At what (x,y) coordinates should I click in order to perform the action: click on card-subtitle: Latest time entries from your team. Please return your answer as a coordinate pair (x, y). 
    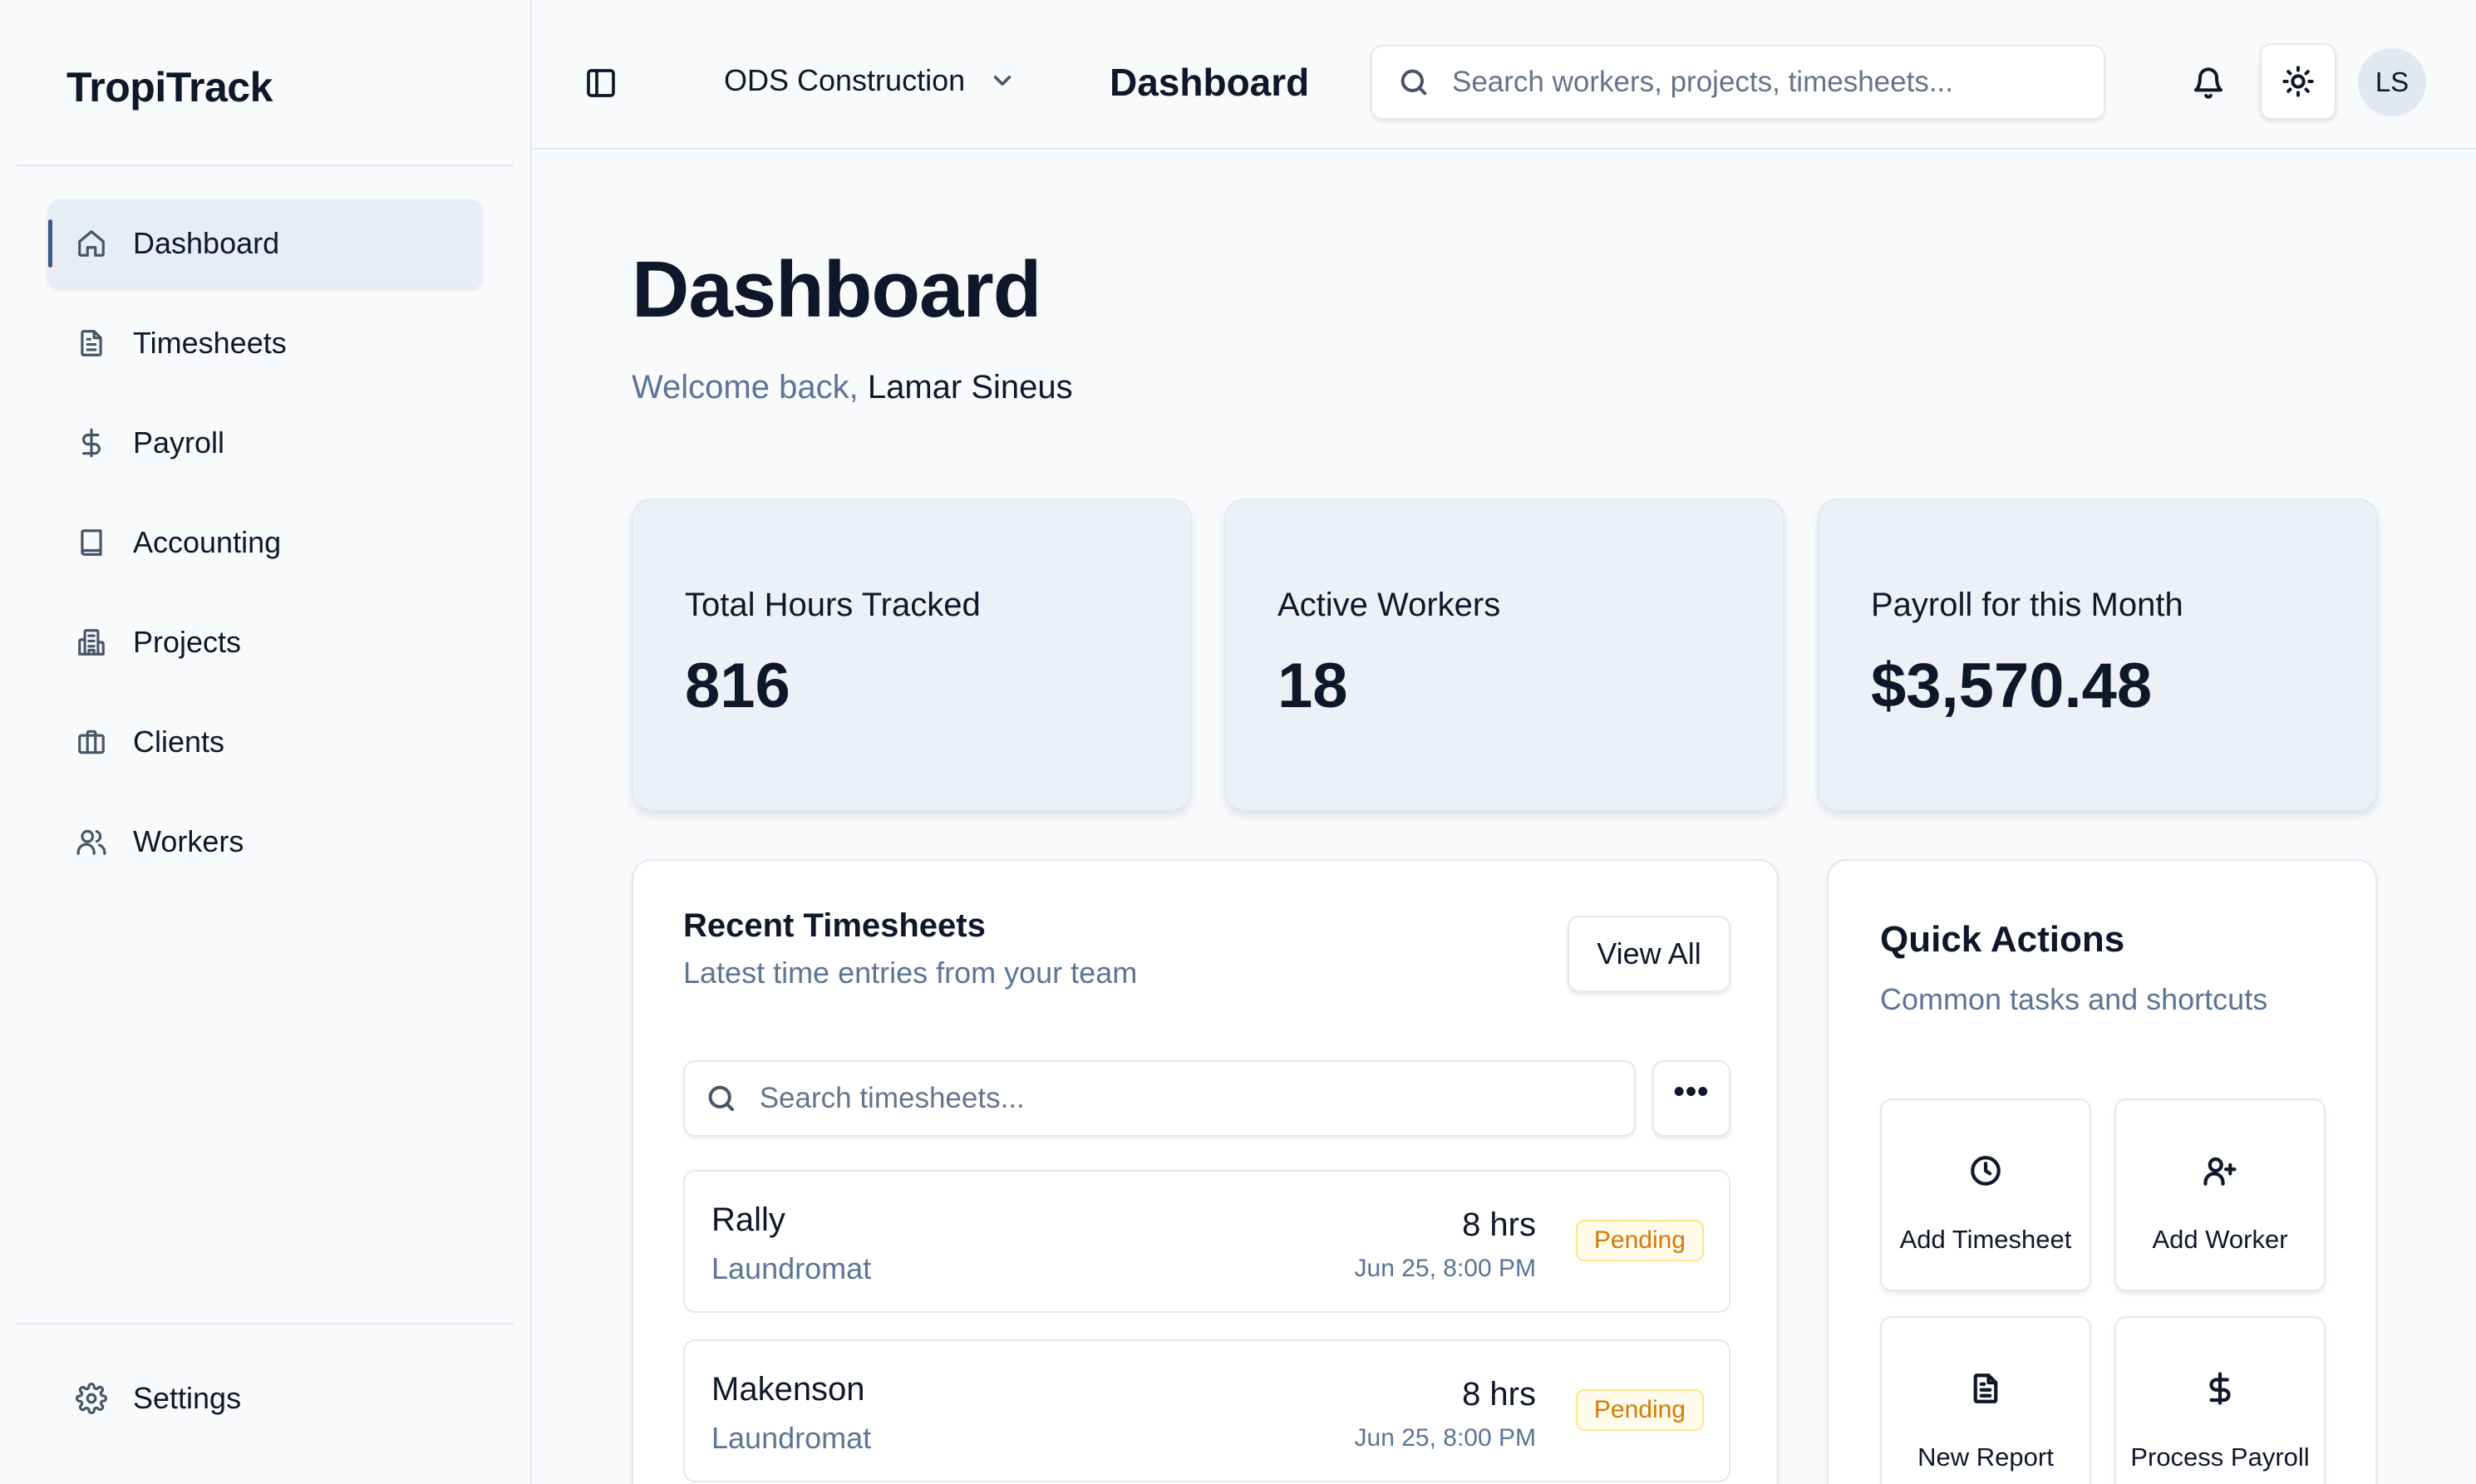
    Looking at the image, I should click on (910, 973).